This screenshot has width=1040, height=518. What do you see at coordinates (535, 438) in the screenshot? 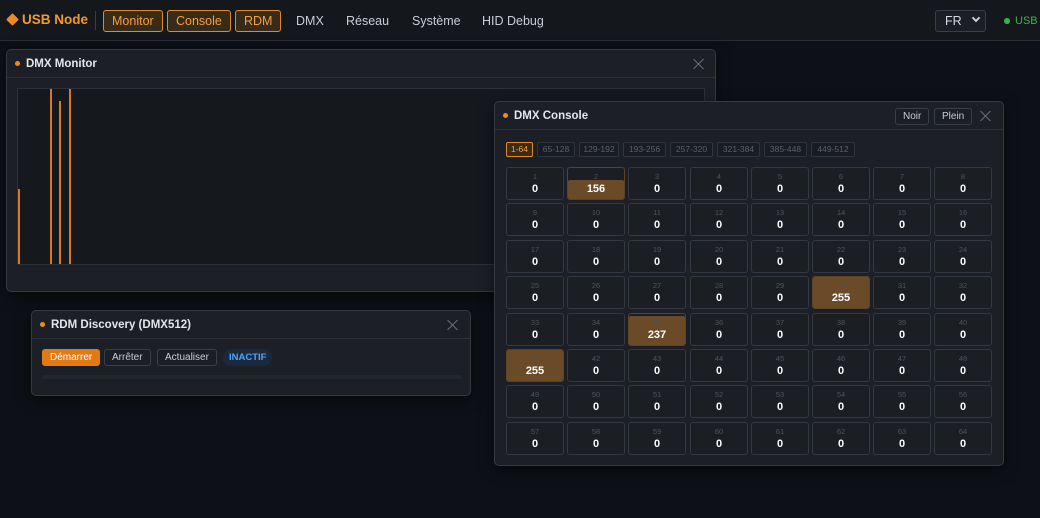
I see `channel-cell: 57 0` at bounding box center [535, 438].